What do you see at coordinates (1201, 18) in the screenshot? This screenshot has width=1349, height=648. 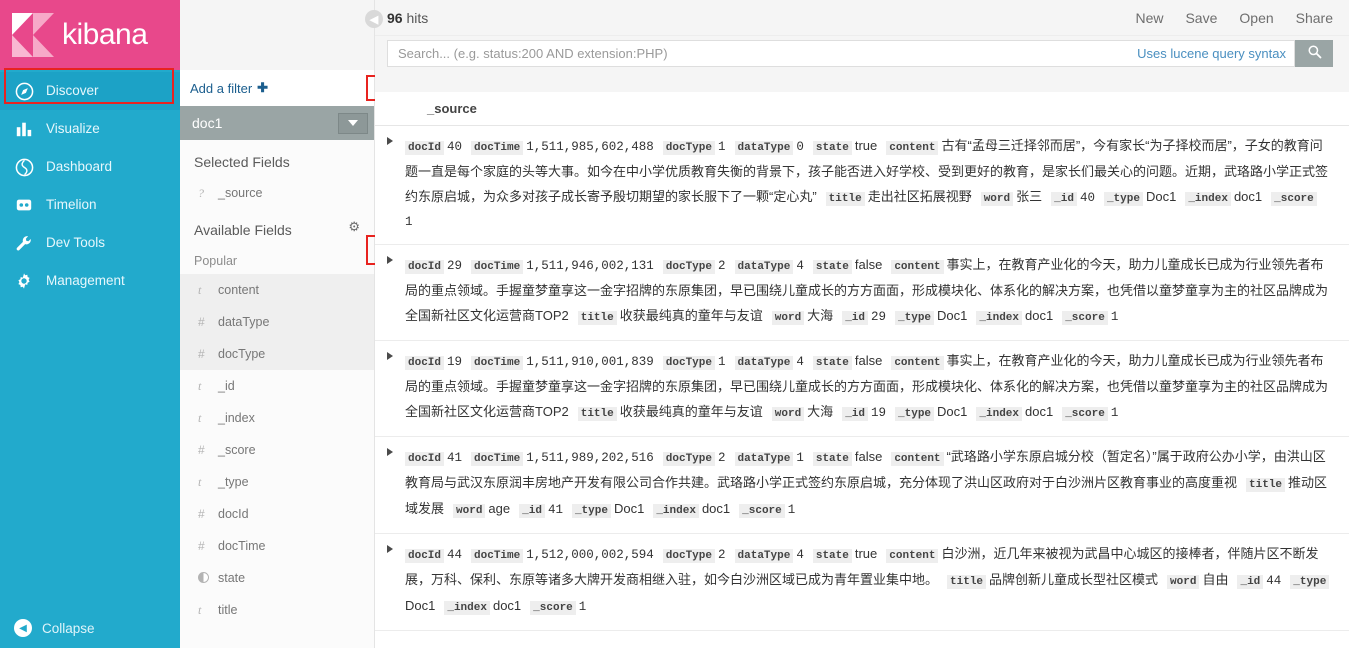 I see `save-button: Save` at bounding box center [1201, 18].